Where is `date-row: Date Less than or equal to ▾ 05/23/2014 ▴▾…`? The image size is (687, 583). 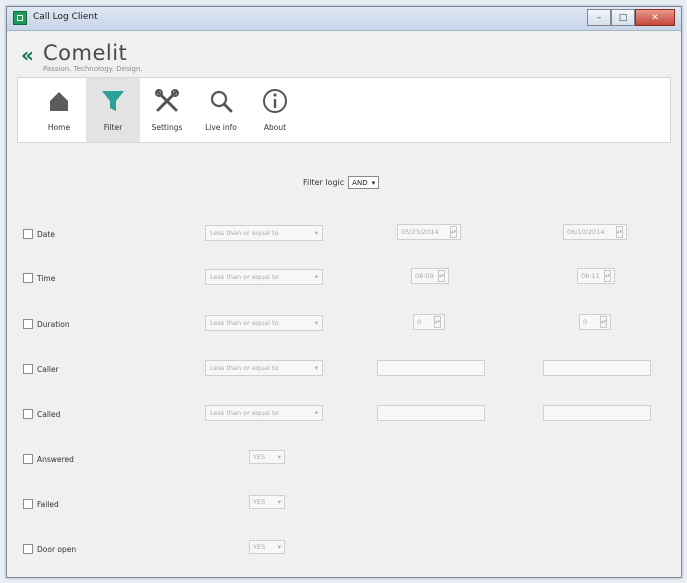
date-row: Date Less than or equal to ▾ 05/23/2014 ▴▾… is located at coordinates (344, 234).